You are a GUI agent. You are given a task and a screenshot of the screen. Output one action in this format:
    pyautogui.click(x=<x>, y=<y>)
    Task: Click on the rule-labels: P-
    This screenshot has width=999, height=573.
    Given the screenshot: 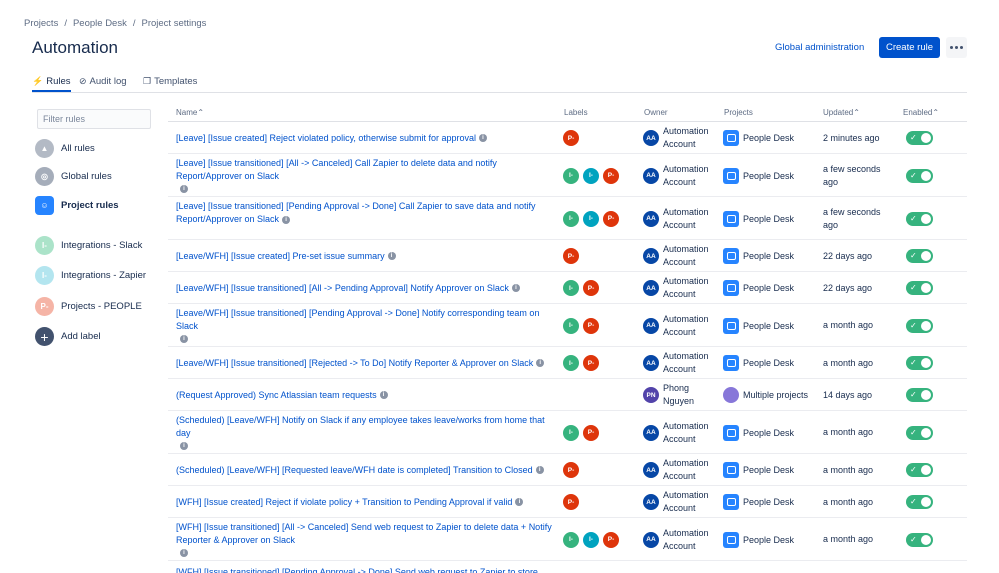 What is the action you would take?
    pyautogui.click(x=571, y=256)
    